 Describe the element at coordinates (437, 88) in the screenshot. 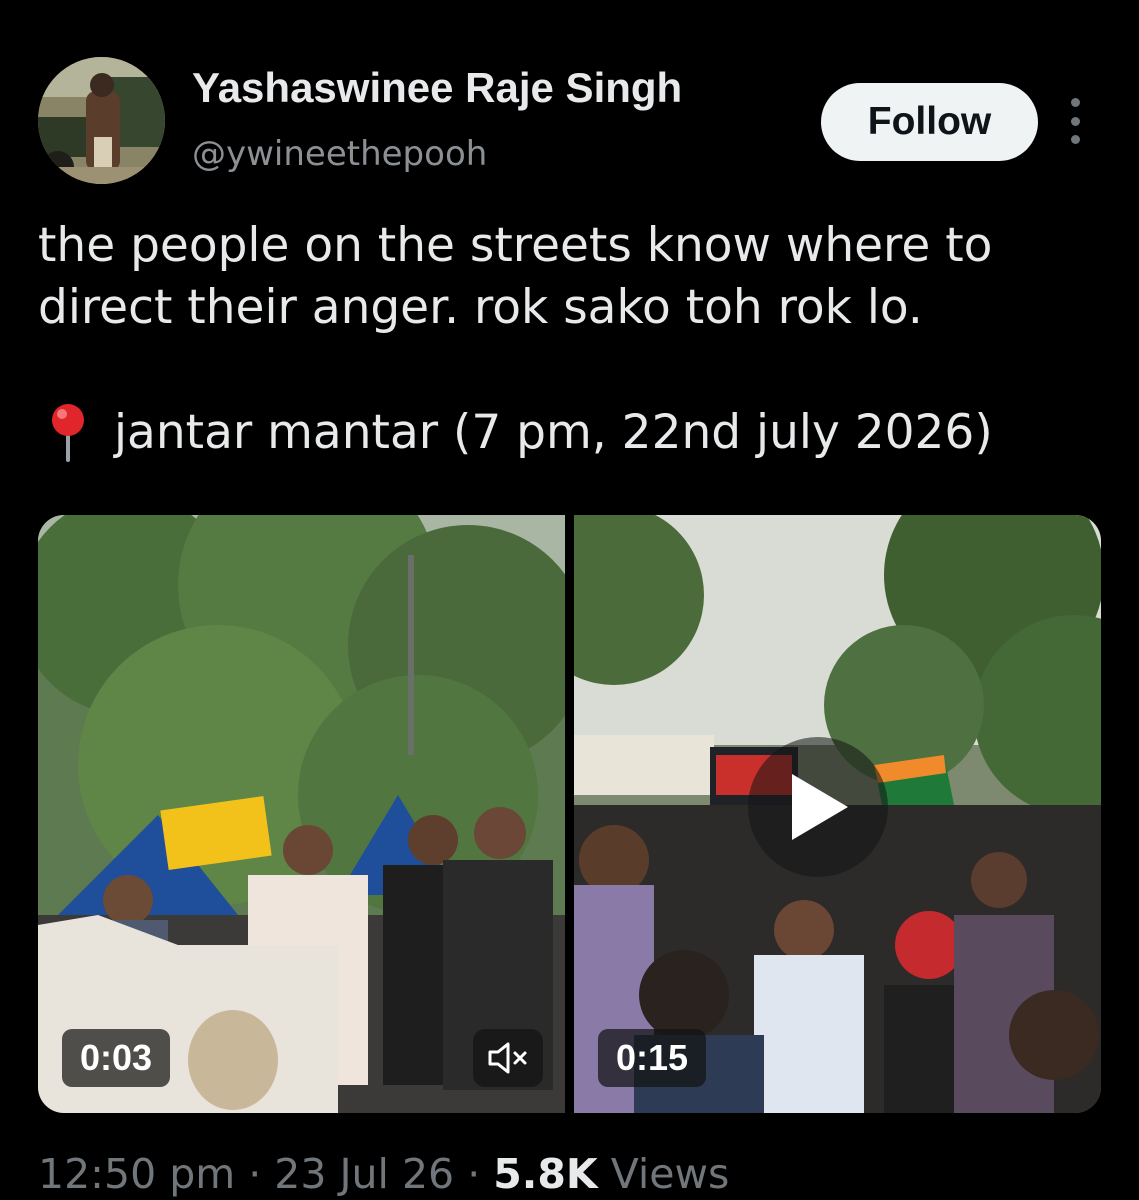

I see `author-name: Yashaswinee Raje Singh` at that location.